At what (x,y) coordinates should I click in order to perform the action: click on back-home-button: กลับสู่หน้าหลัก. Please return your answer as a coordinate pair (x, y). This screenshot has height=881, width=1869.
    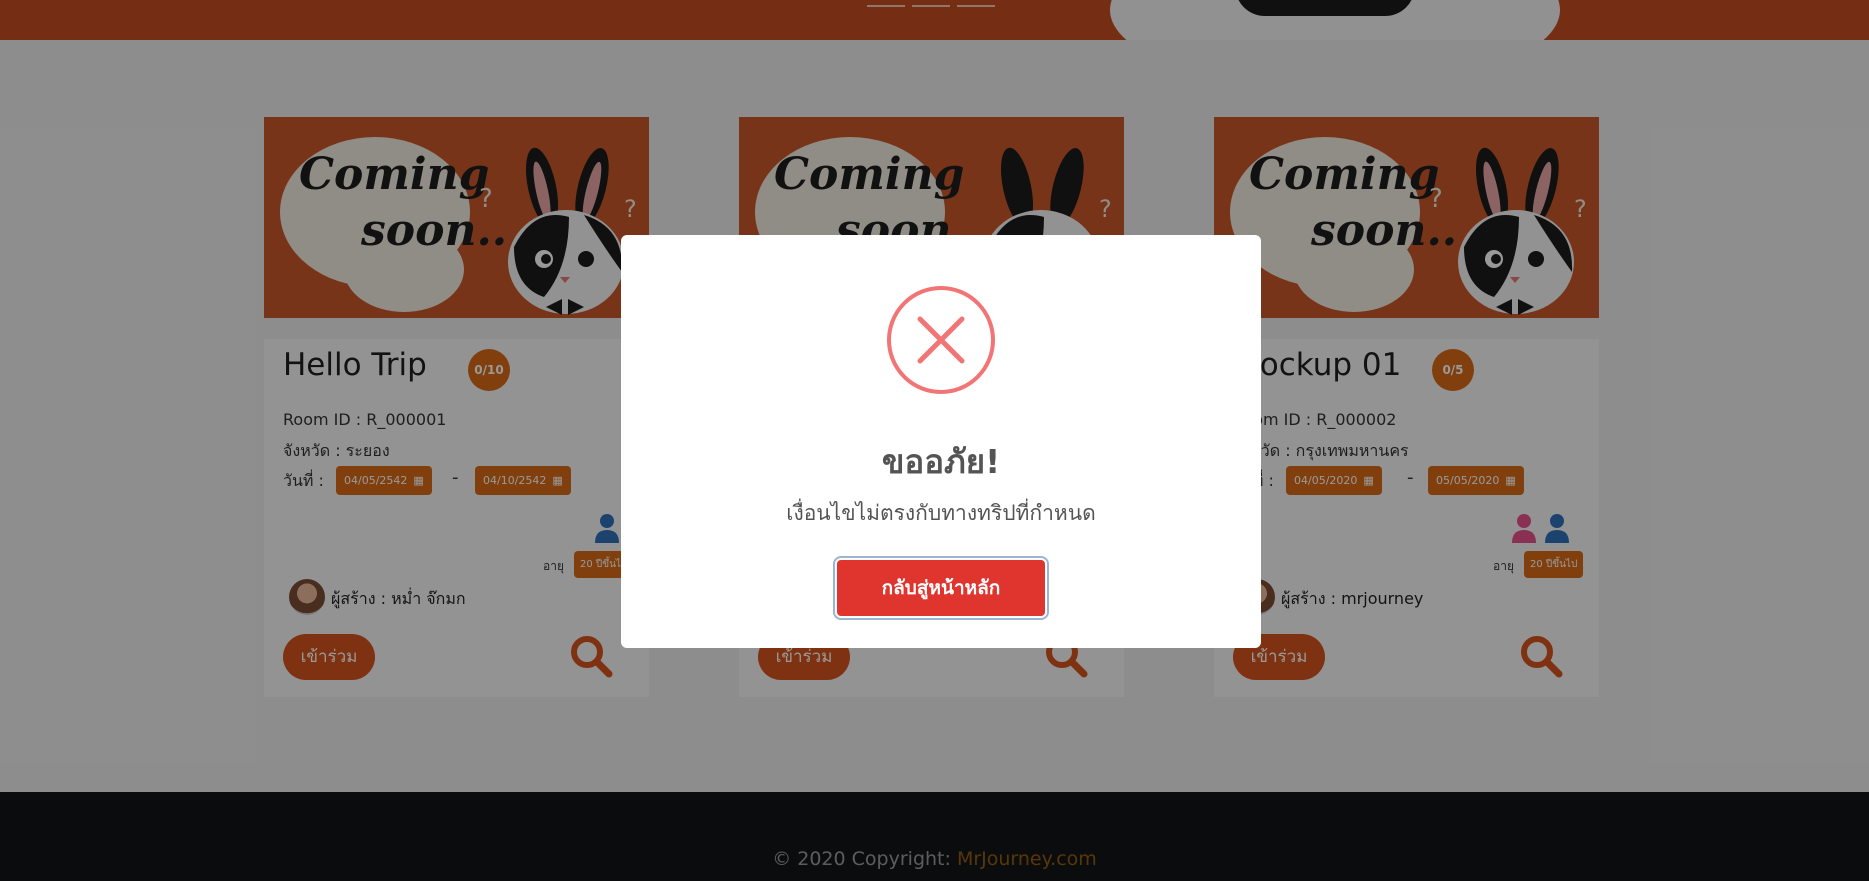
    Looking at the image, I should click on (941, 588).